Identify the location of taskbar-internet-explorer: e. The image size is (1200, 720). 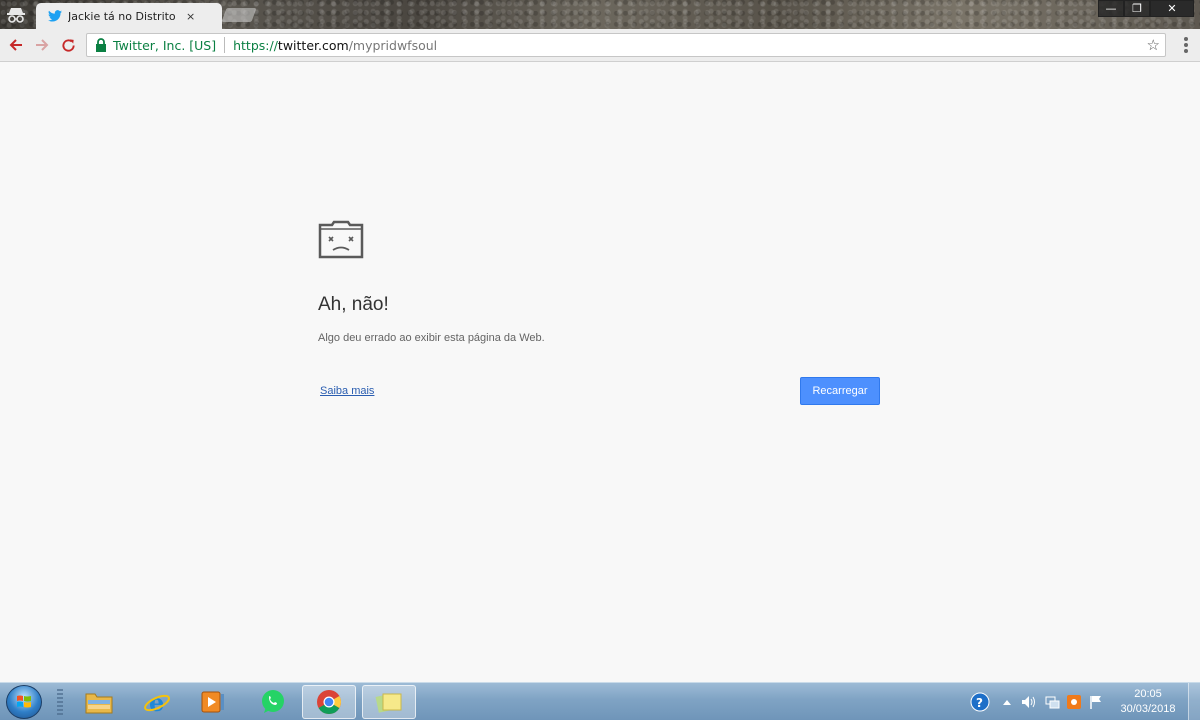
(157, 702).